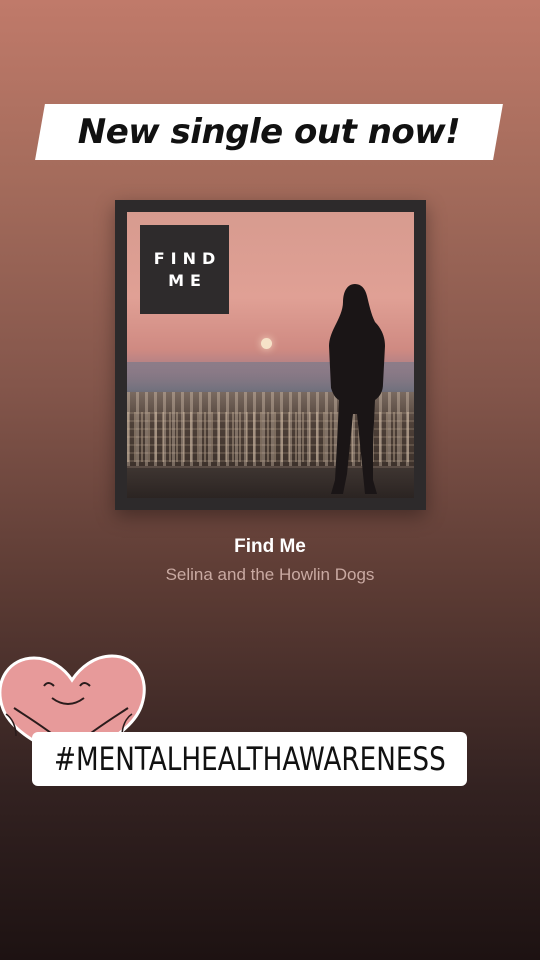 Image resolution: width=540 pixels, height=960 pixels. I want to click on album-title-line2: ME, so click(187, 280).